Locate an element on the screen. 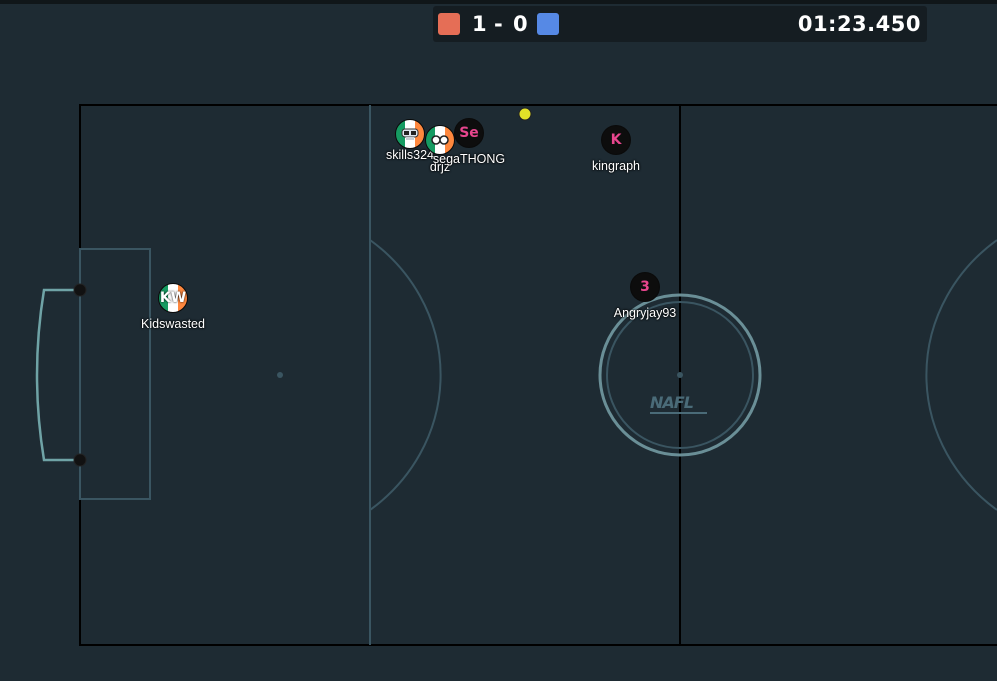 This screenshot has height=681, width=997. goal-net is located at coordinates (57, 375).